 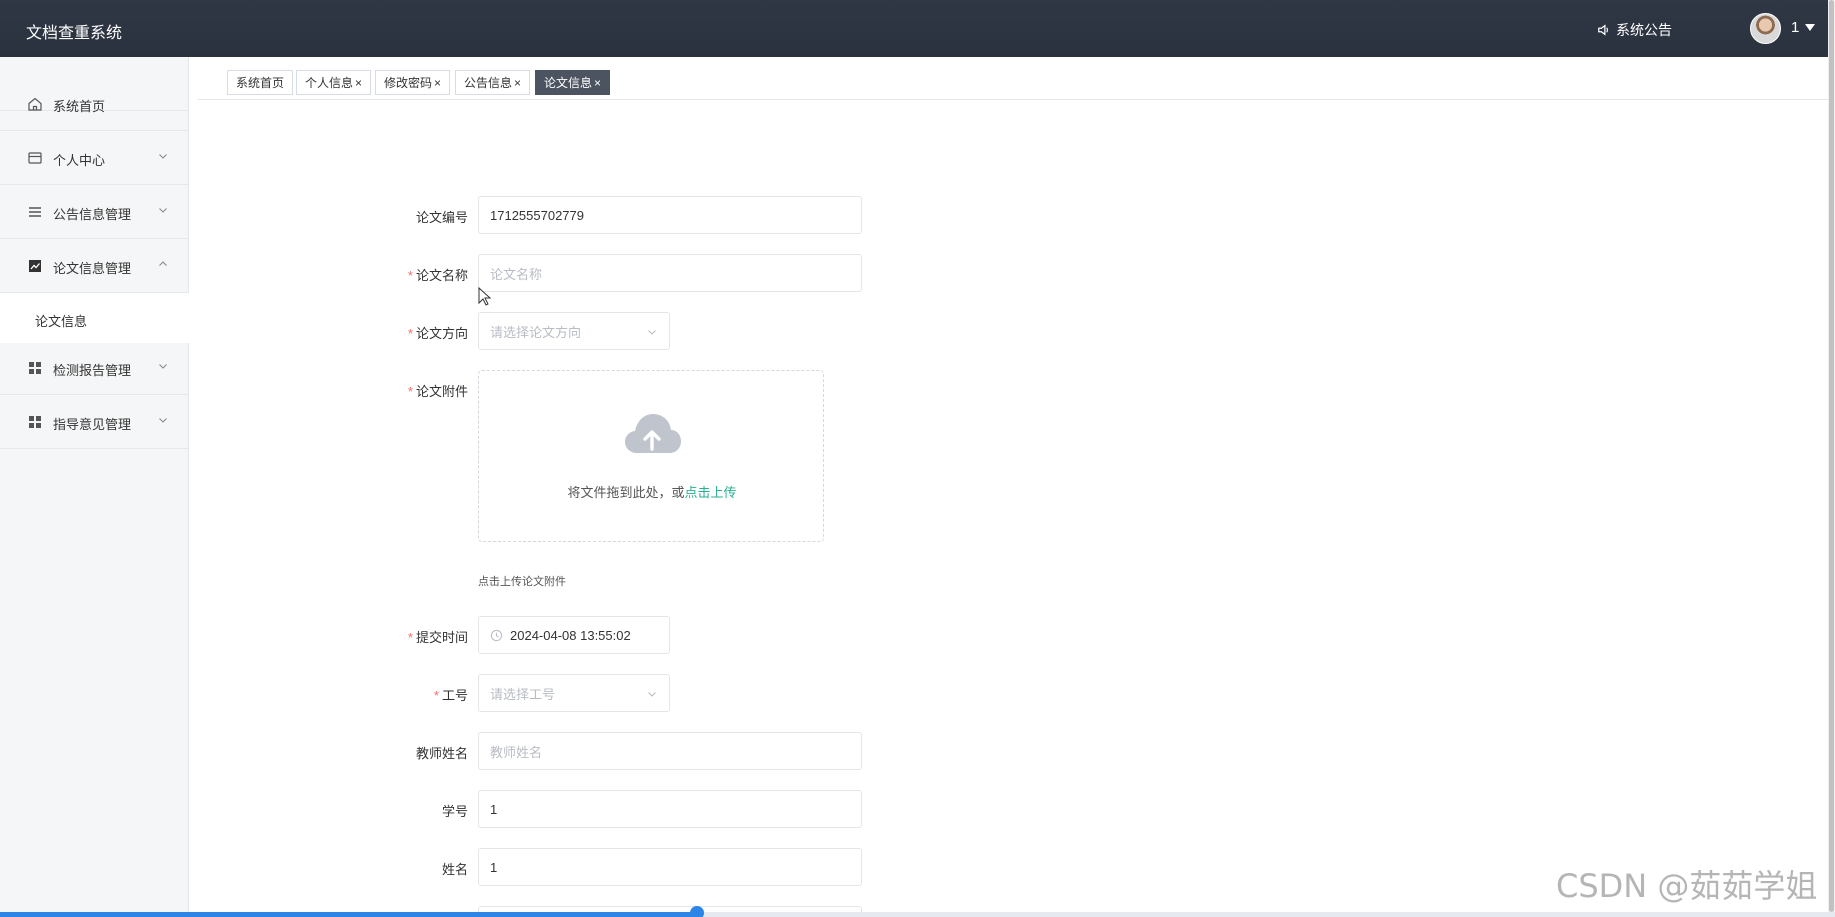 I want to click on paper-no-value: 1712555702779, so click(x=537, y=215).